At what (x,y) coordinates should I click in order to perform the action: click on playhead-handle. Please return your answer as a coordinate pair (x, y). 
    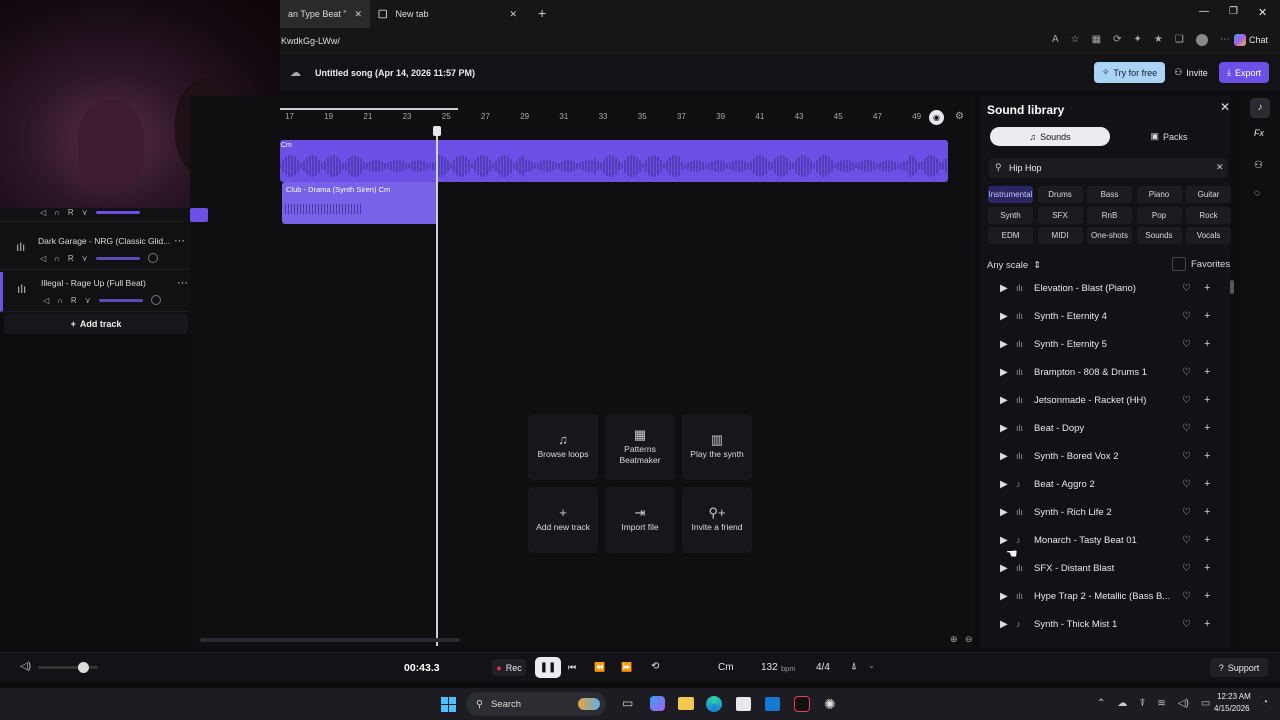
    Looking at the image, I should click on (437, 131).